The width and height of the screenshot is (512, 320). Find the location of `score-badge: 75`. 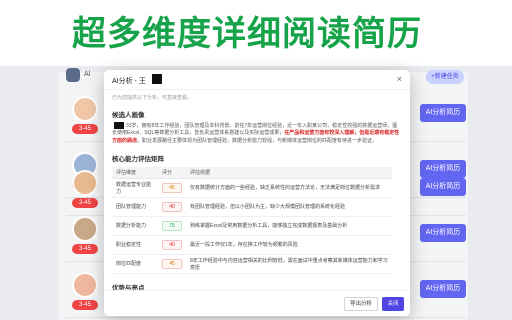

score-badge: 75 is located at coordinates (172, 225).